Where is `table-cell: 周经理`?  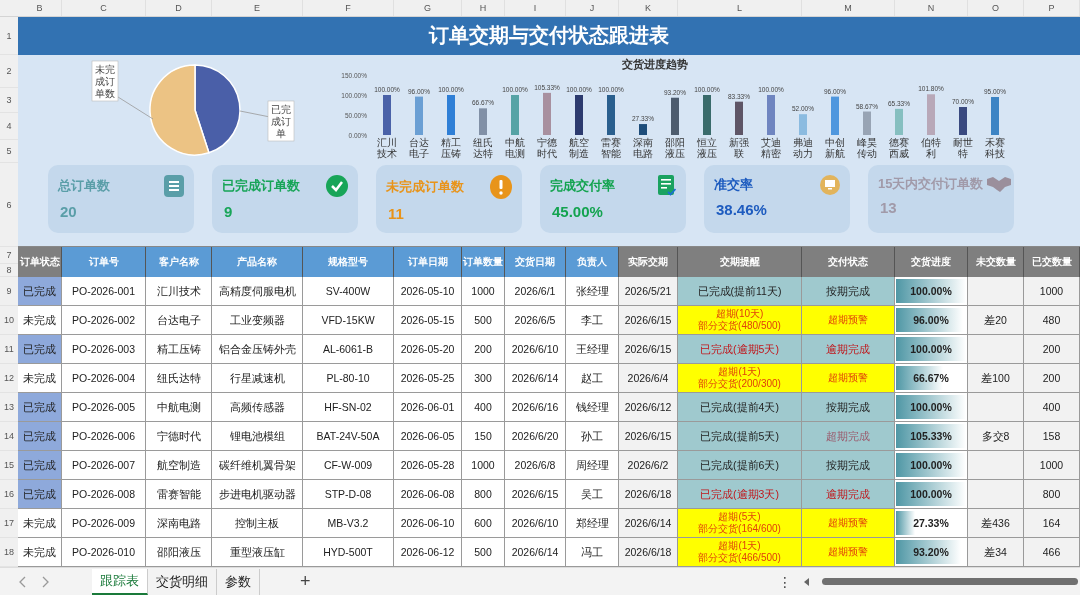
table-cell: 周经理 is located at coordinates (592, 465).